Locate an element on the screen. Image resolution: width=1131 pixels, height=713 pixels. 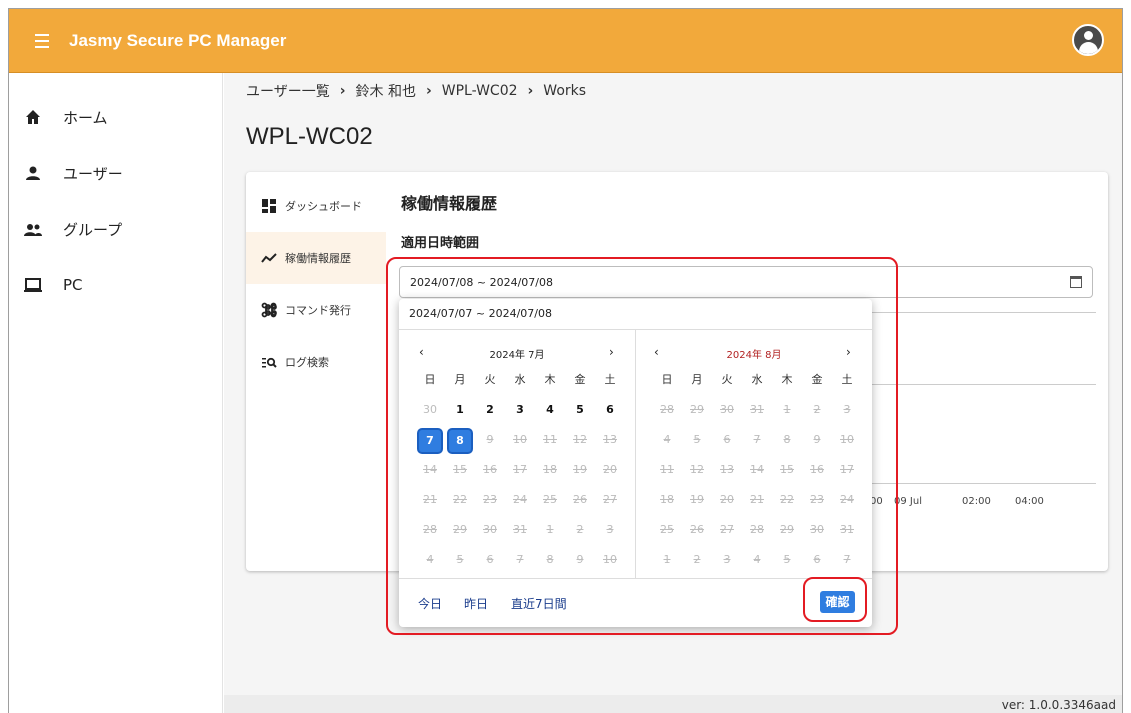
app-bar: Jasmy Secure PC Manager is located at coordinates (565, 41).